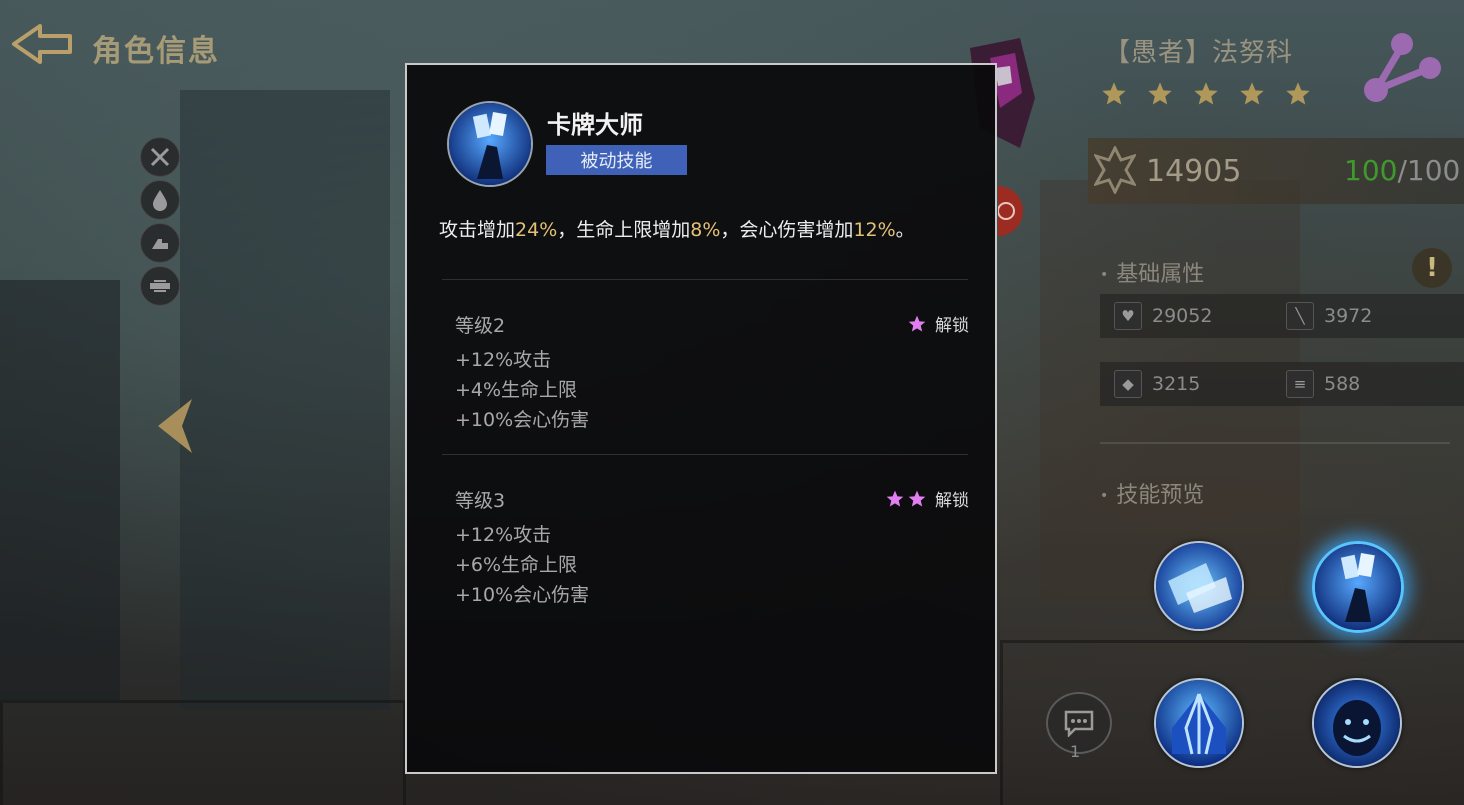  I want to click on skill-description: 攻击增加24%，生命上限增加8%，会心伤害增加12%。, so click(677, 228).